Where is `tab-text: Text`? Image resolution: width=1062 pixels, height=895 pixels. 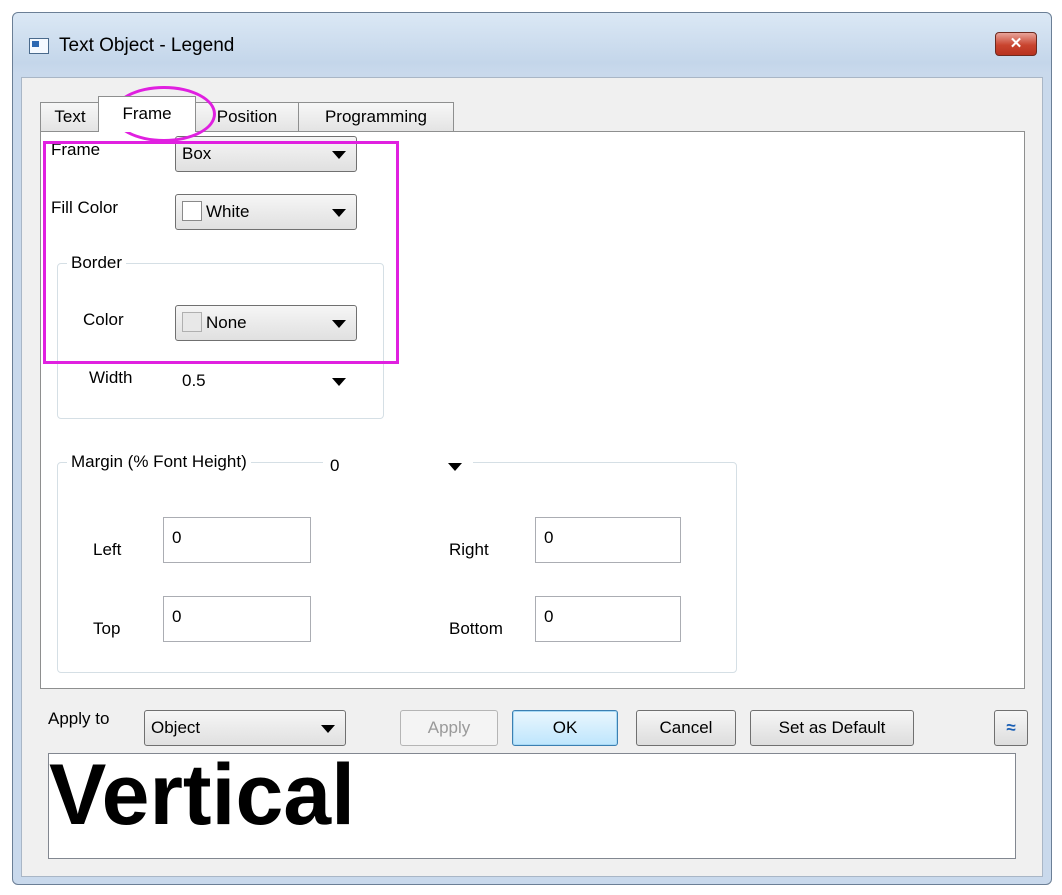
tab-text: Text is located at coordinates (70, 117).